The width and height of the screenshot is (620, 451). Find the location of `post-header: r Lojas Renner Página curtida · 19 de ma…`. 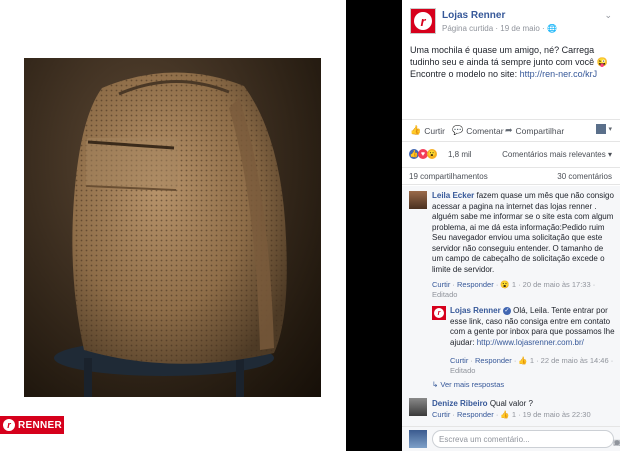

post-header: r Lojas Renner Página curtida · 19 de ma… is located at coordinates (511, 20).